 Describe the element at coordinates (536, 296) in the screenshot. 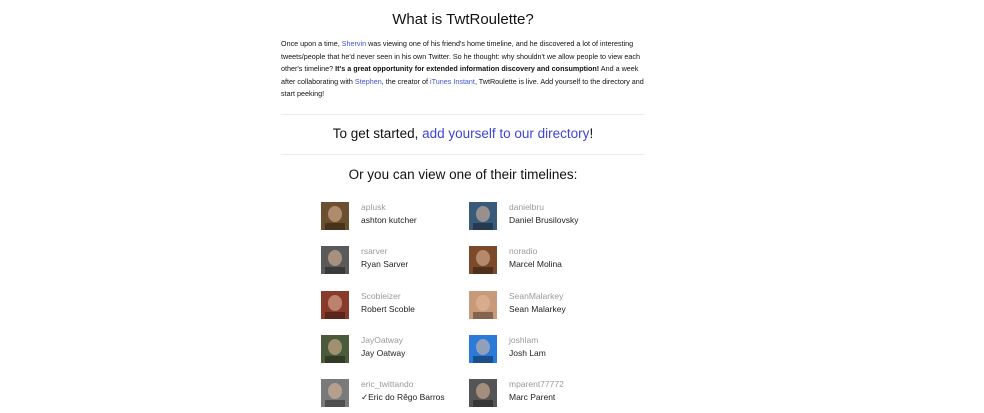

I see `user-handle: SeanMalarkey` at that location.